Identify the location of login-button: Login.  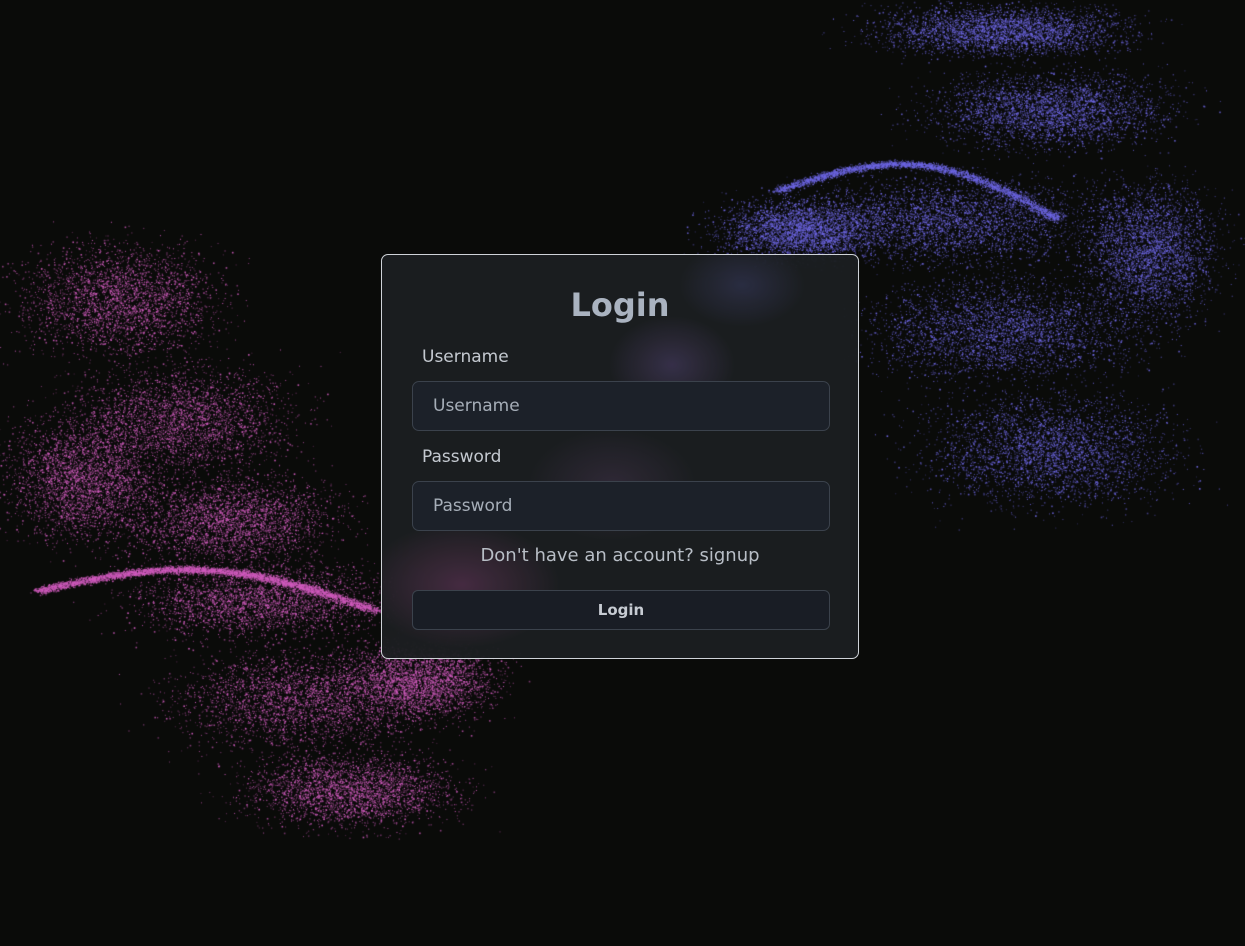
(621, 610).